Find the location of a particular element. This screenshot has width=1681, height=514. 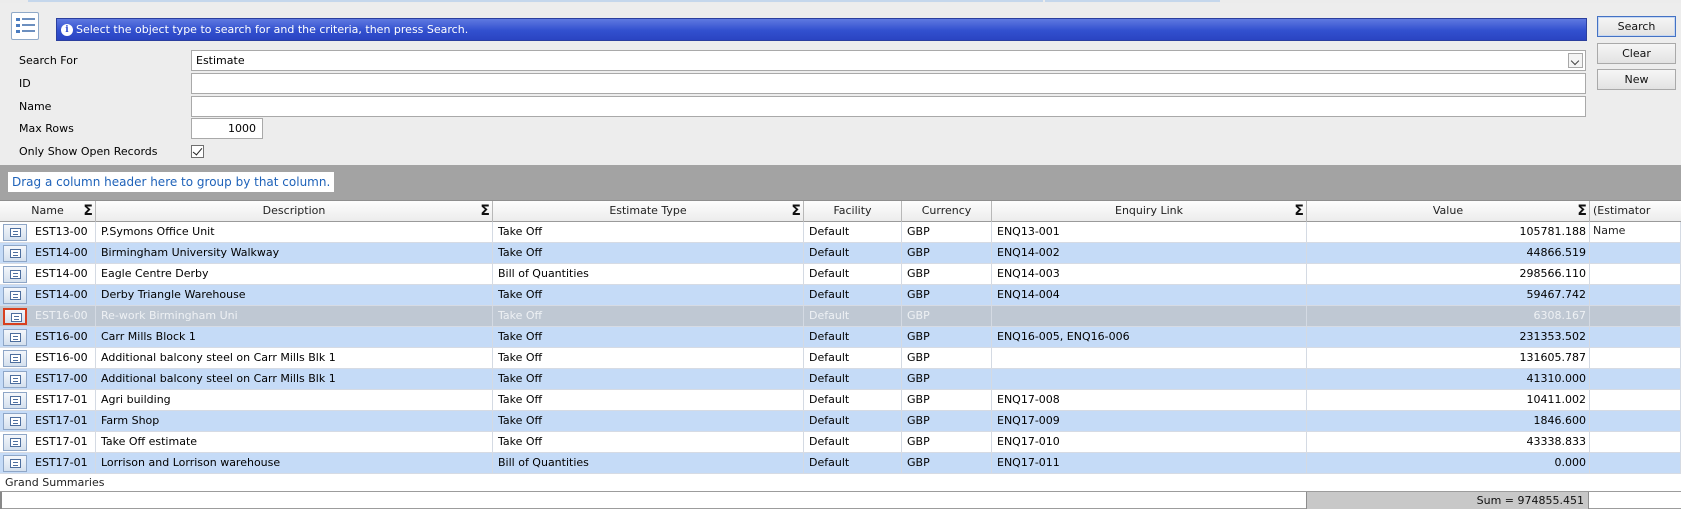

open-records-checkbox is located at coordinates (197, 151).